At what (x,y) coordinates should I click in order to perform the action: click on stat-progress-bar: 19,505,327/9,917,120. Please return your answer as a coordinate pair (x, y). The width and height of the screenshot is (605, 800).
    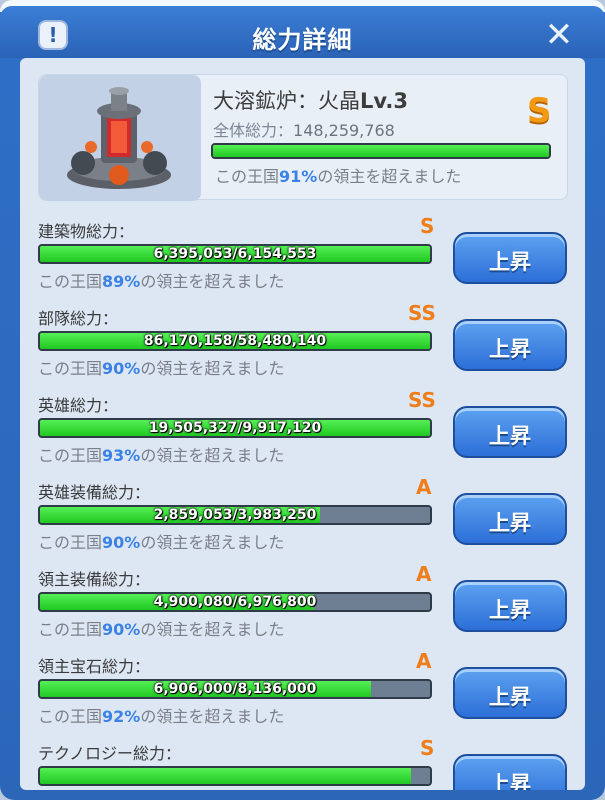
    Looking at the image, I should click on (235, 428).